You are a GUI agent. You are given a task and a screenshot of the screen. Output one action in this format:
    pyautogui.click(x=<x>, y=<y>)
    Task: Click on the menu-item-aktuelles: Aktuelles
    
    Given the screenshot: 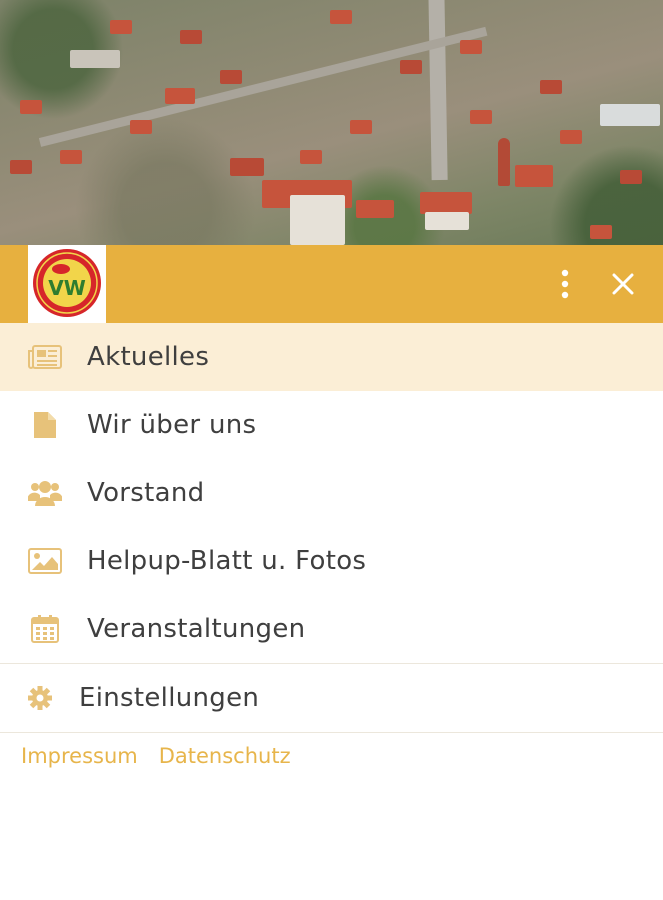 What is the action you would take?
    pyautogui.click(x=331, y=357)
    